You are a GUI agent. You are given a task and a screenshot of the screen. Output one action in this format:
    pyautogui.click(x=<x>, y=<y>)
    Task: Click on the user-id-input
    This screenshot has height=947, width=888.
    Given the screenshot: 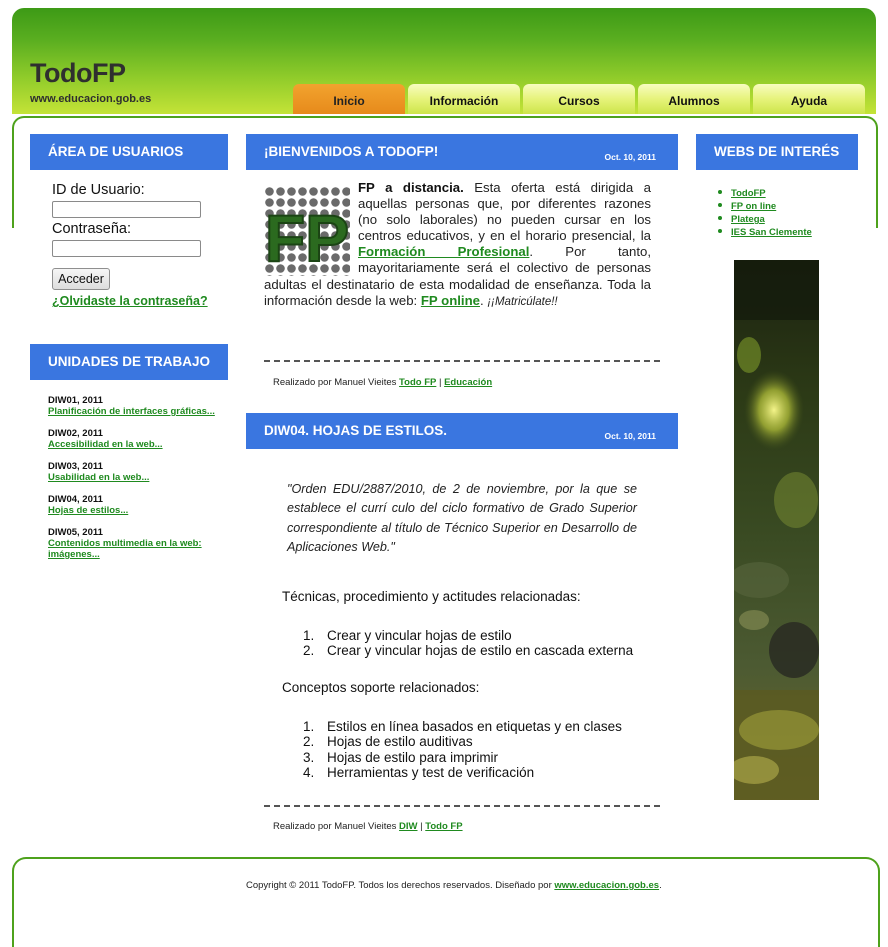 What is the action you would take?
    pyautogui.click(x=126, y=209)
    